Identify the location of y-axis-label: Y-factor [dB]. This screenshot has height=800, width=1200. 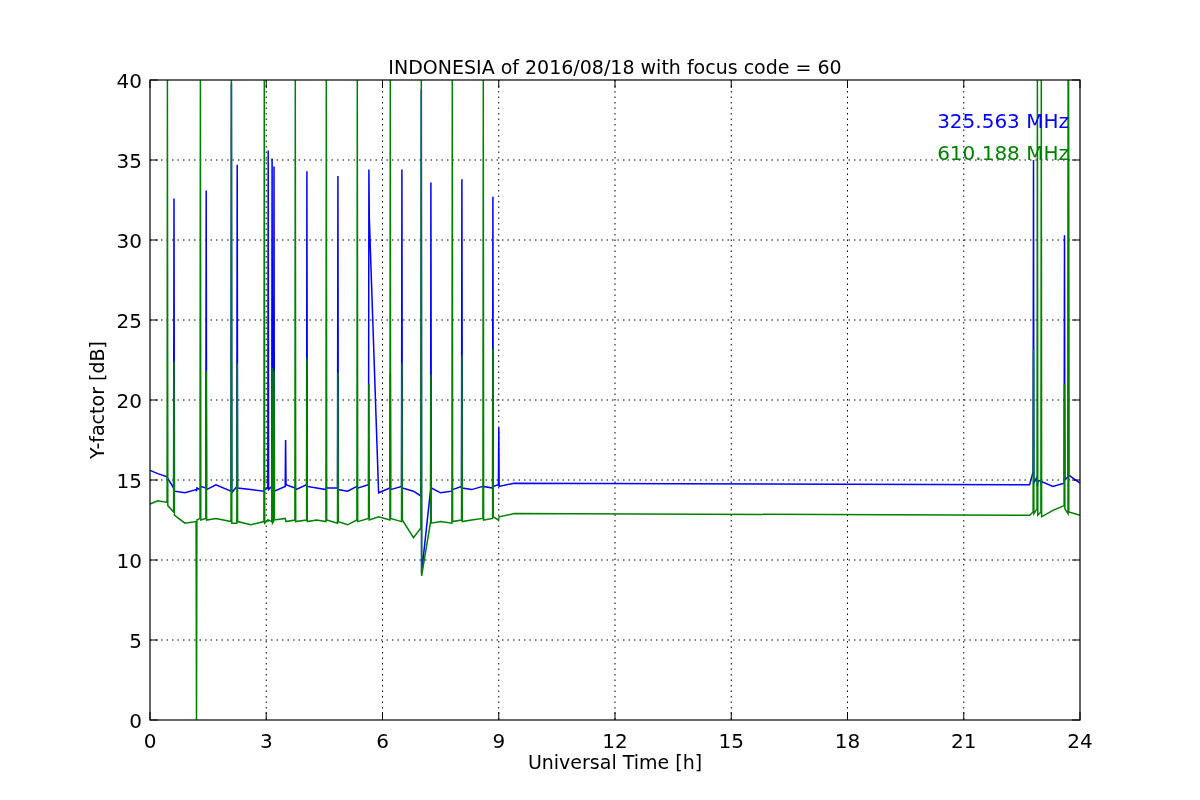
(97, 400).